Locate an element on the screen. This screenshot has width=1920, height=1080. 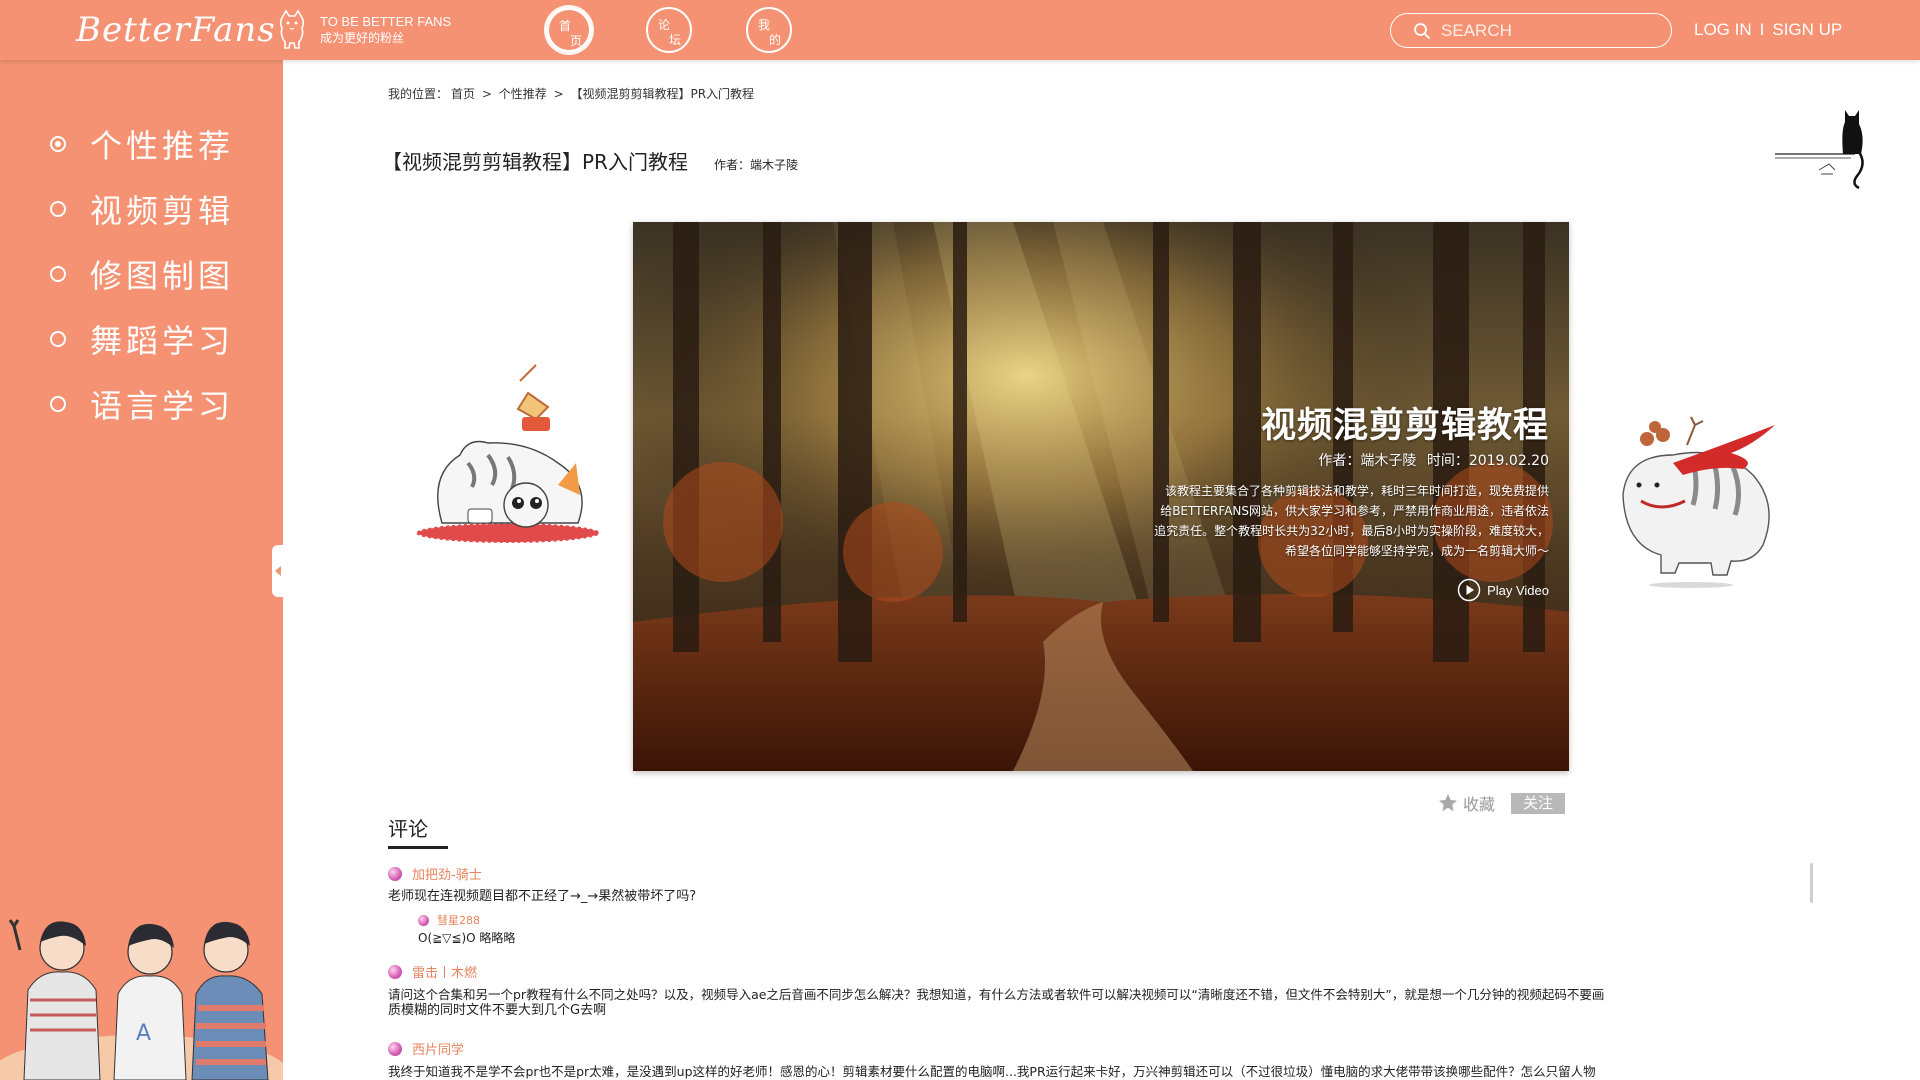
banner-time: 时间：2019.02.20 is located at coordinates (1487, 461).